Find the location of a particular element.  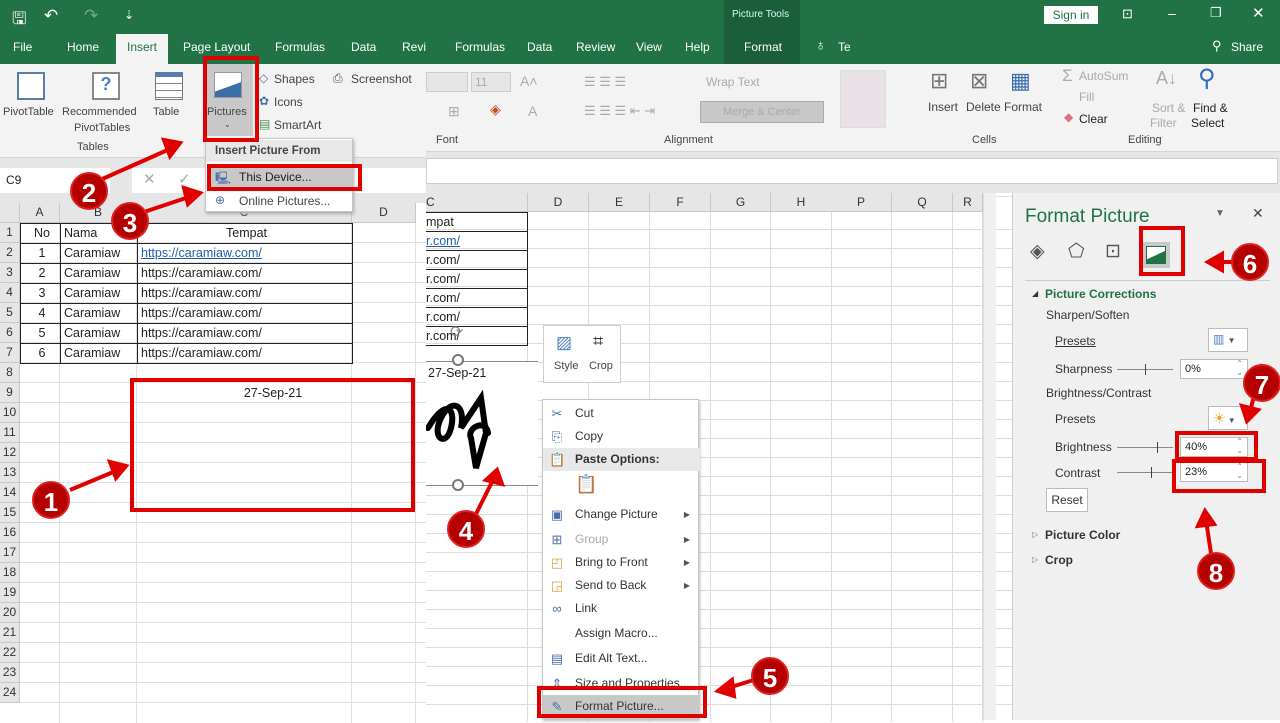

rotate-handle-icon: ⟳ is located at coordinates (456, 332).